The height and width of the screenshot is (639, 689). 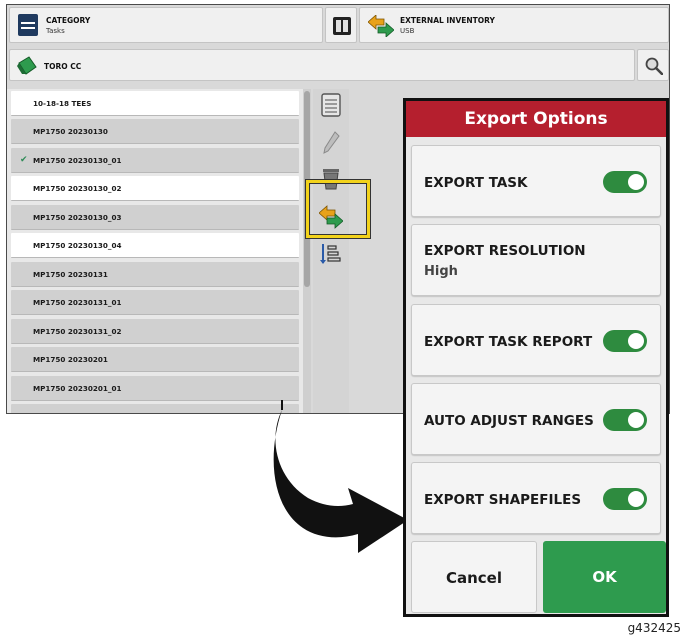 What do you see at coordinates (77, 245) in the screenshot?
I see `task-label: MP1750 20230130_04` at bounding box center [77, 245].